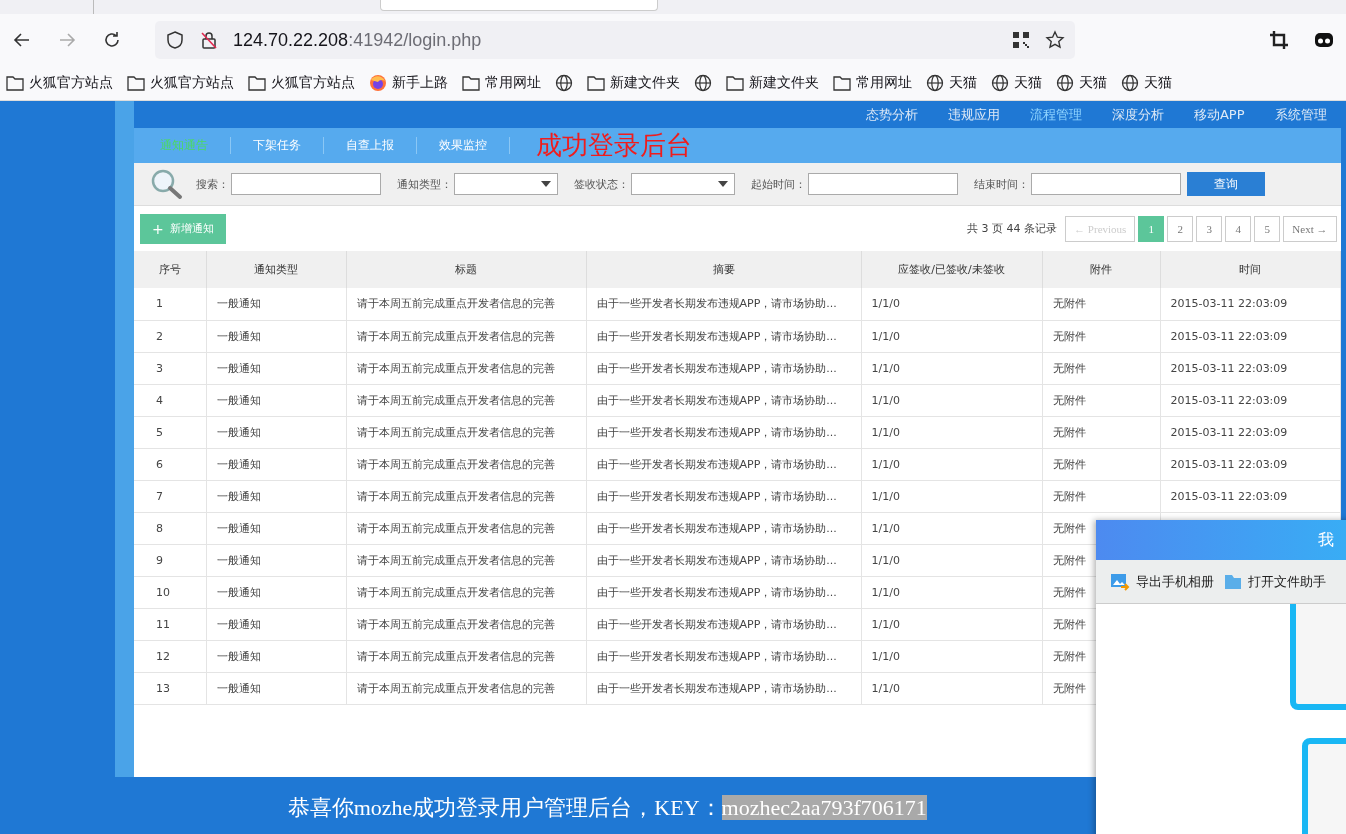 The width and height of the screenshot is (1346, 834). Describe the element at coordinates (170, 432) in the screenshot. I see `table-cell: 5` at that location.